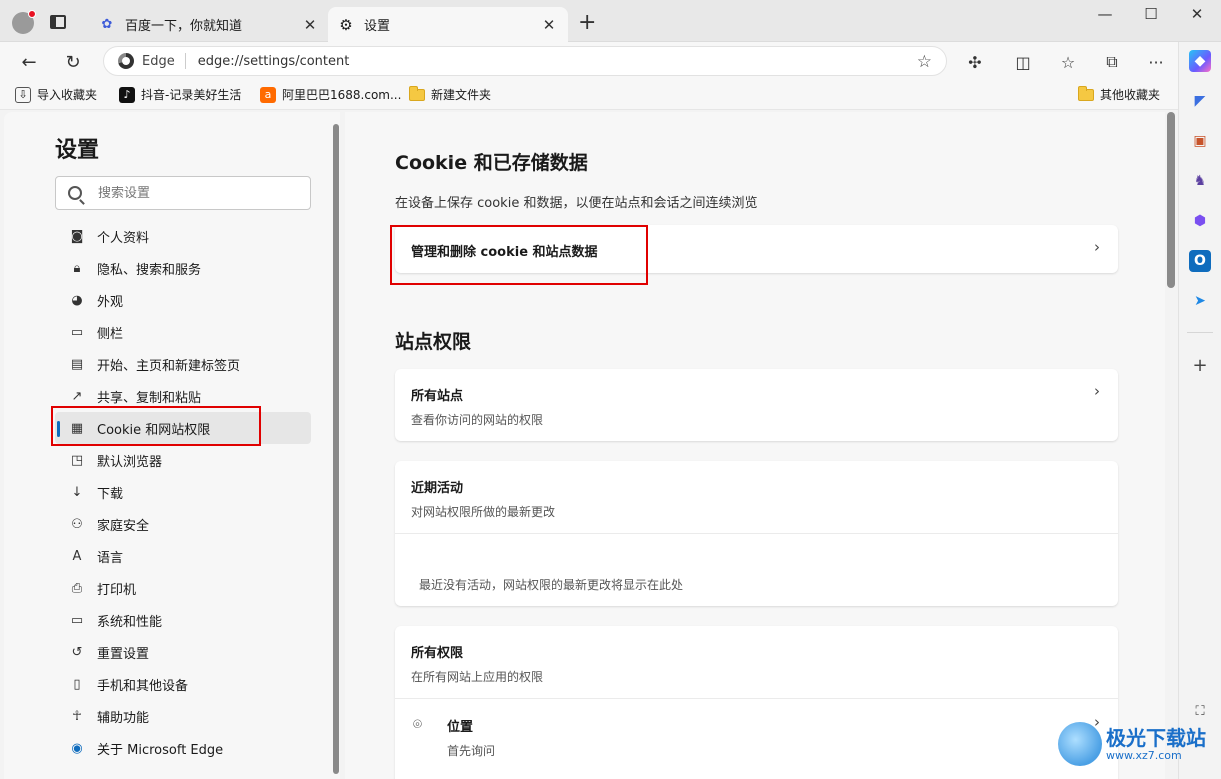  Describe the element at coordinates (1200, 181) in the screenshot. I see `chess-icon: ♞` at that location.